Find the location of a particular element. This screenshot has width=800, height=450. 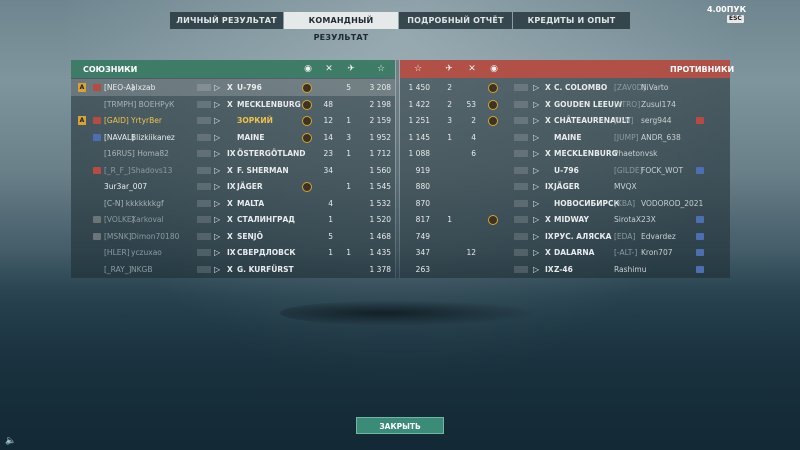

tab-detailed-report: ПОДРОБНЫЙ ОТЧЁТ is located at coordinates (455, 20).